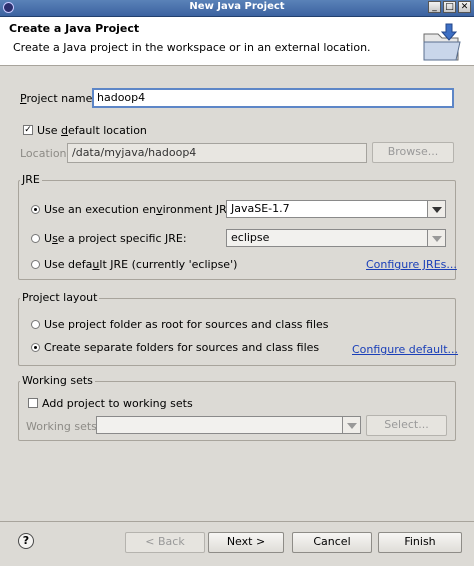 Image resolution: width=474 pixels, height=566 pixels. I want to click on maximize-window-icon: □, so click(449, 7).